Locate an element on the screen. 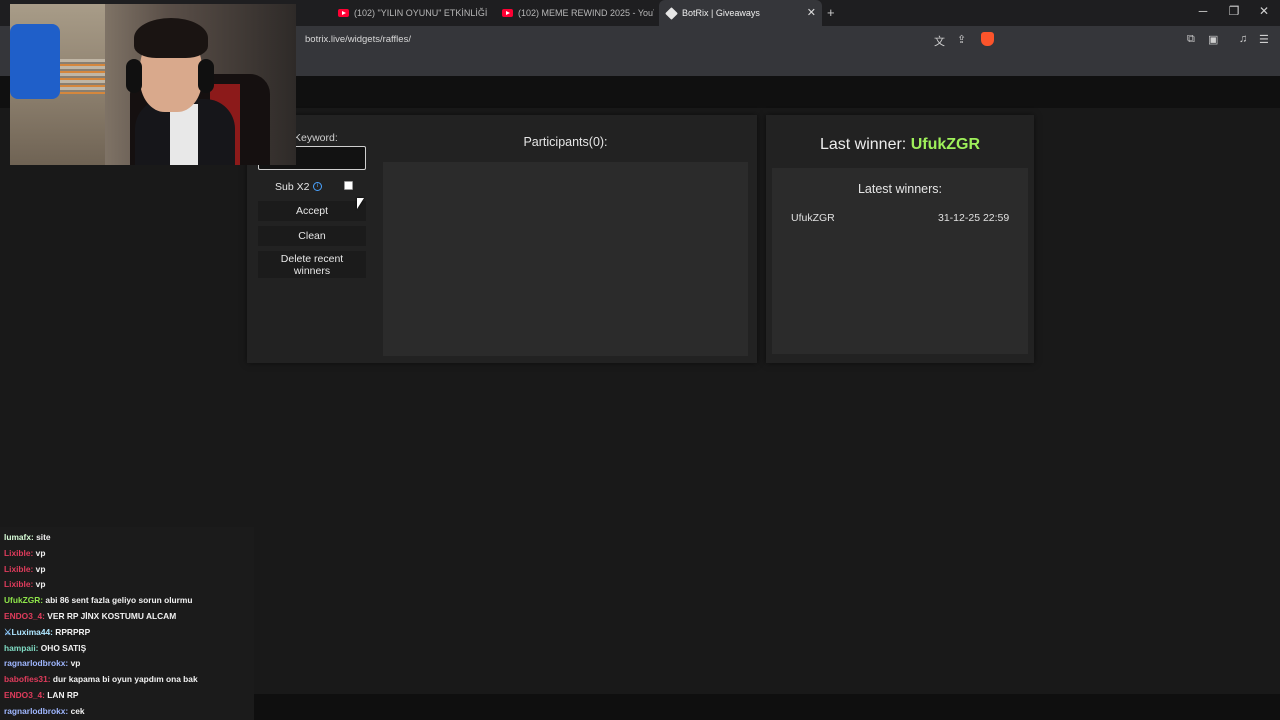  chat-text: dur kapama bi oyun yapdım ona bak is located at coordinates (125, 679).